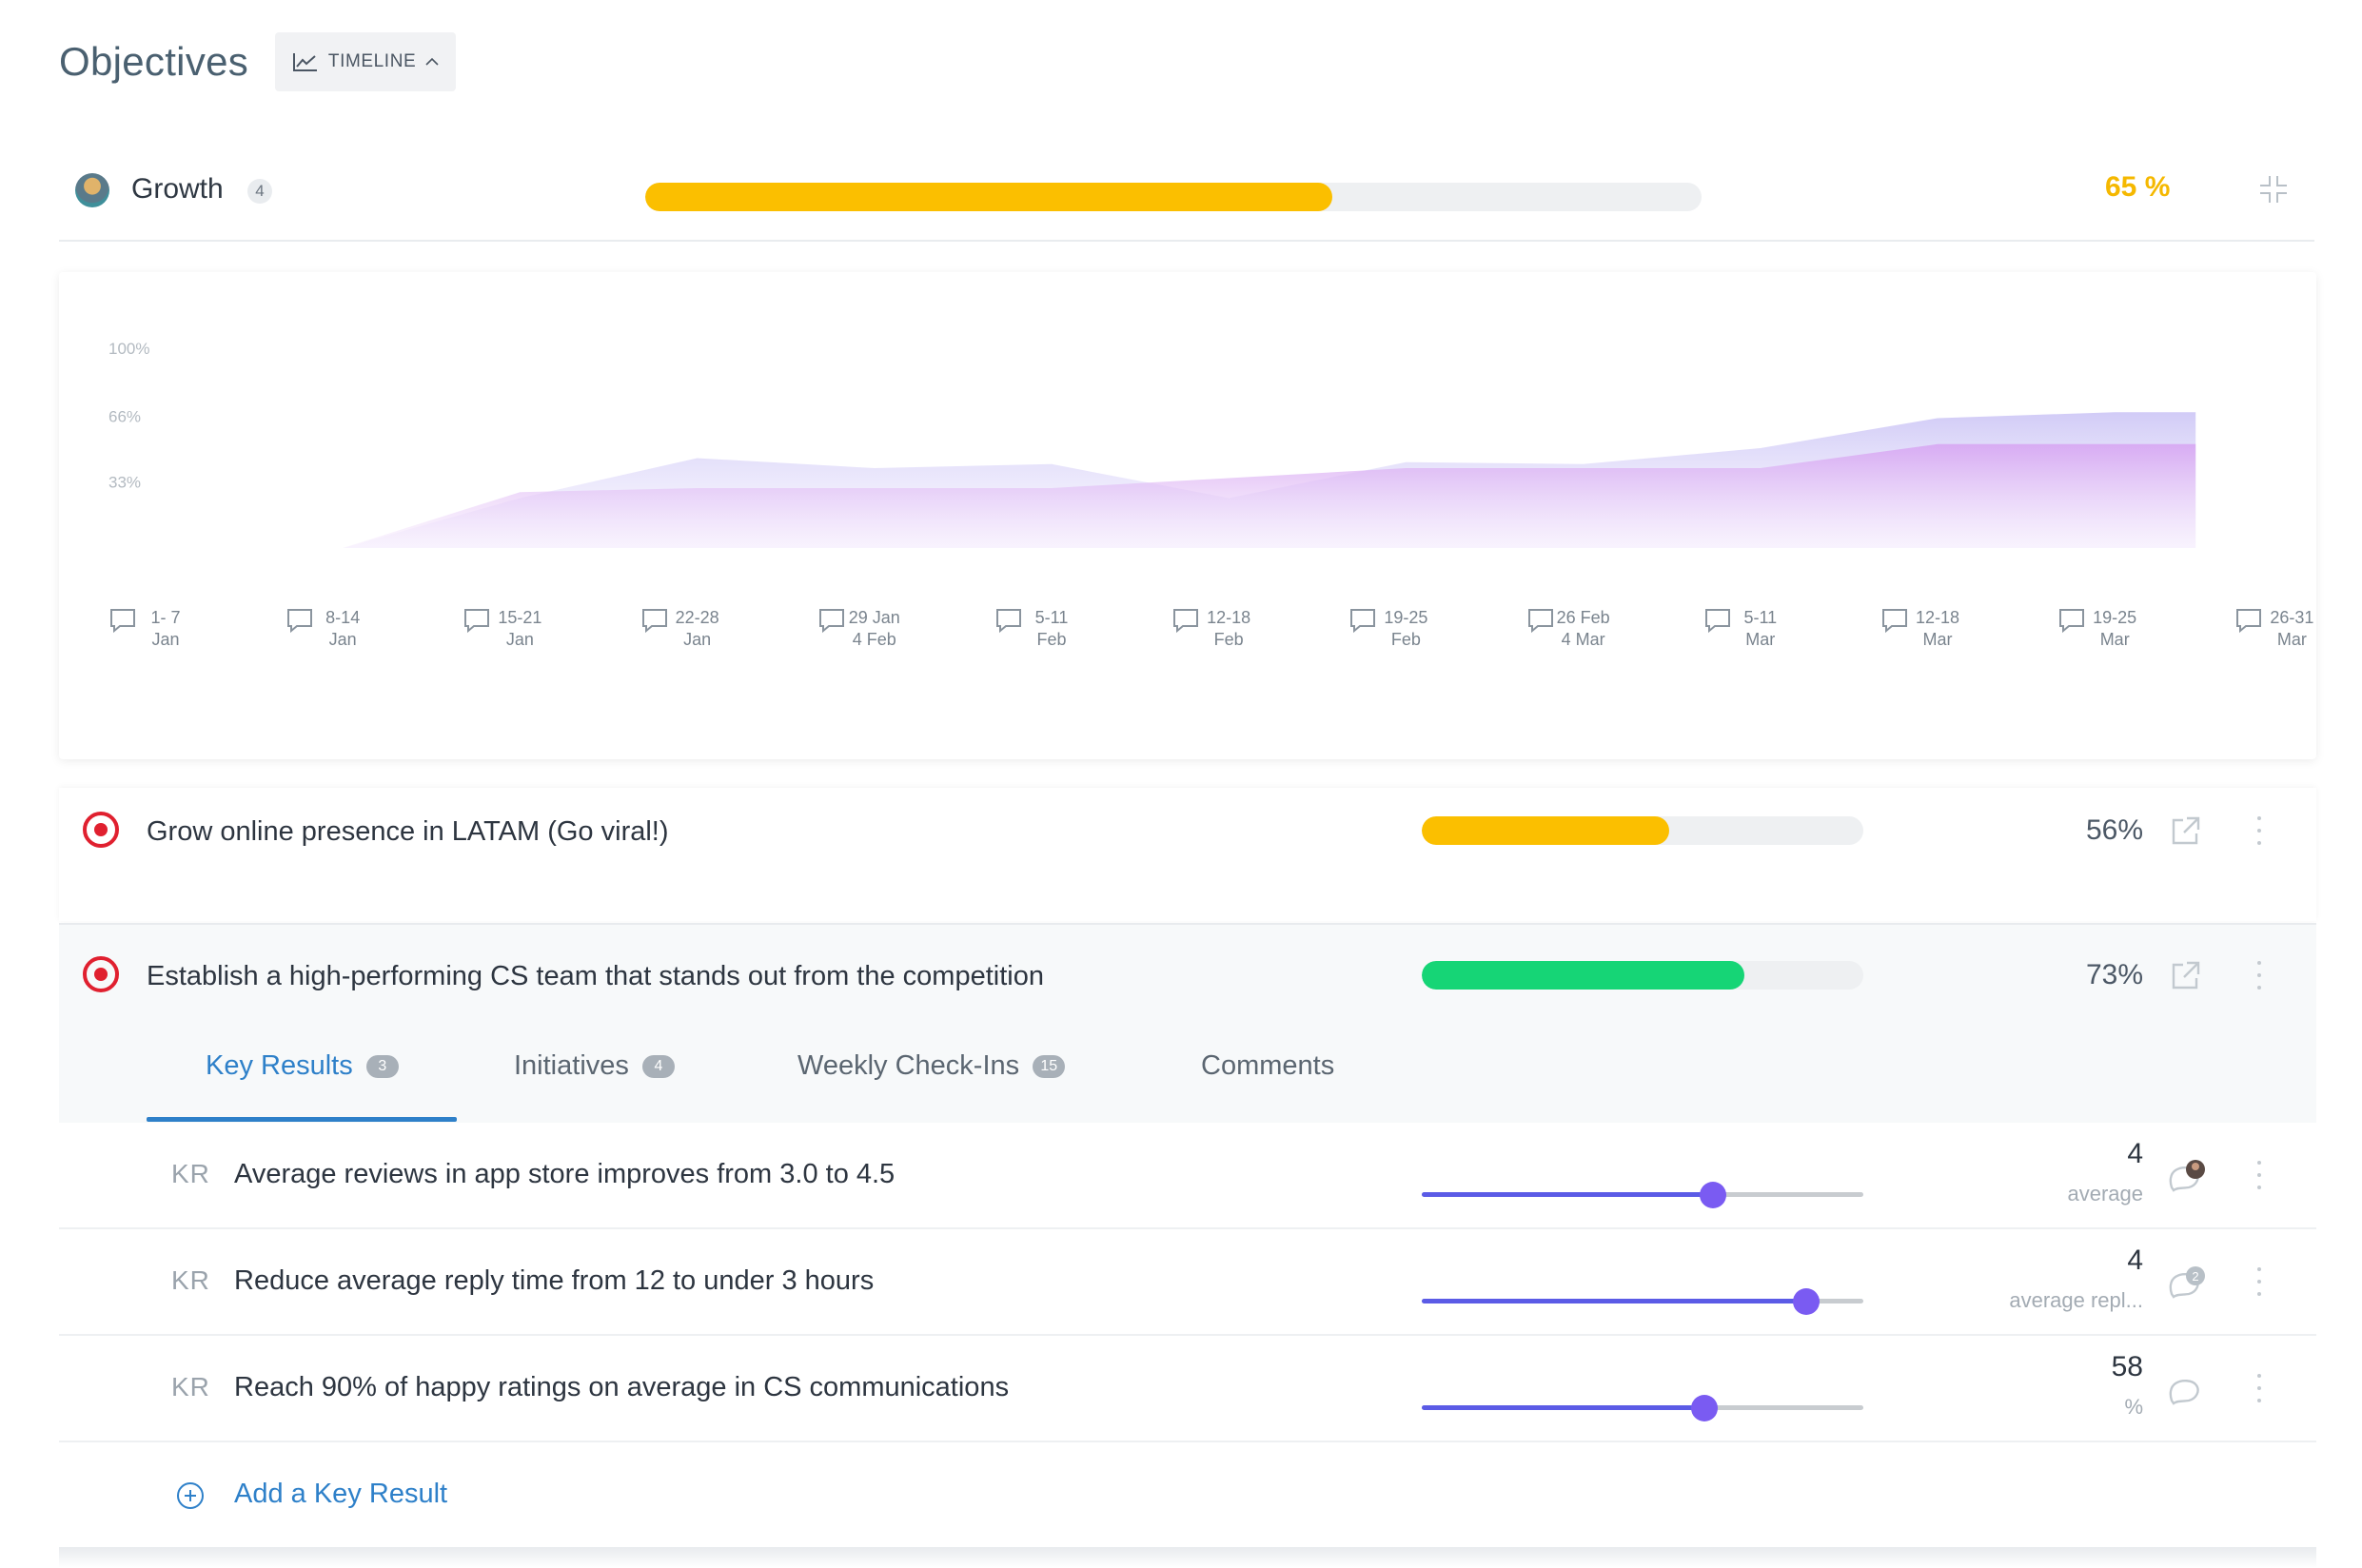 This screenshot has height=1568, width=2362. I want to click on group-avatar, so click(92, 190).